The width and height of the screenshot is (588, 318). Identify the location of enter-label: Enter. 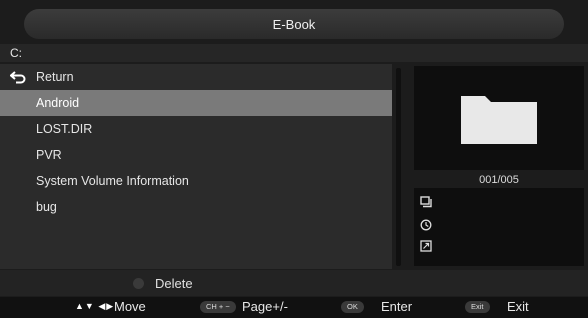
(397, 306).